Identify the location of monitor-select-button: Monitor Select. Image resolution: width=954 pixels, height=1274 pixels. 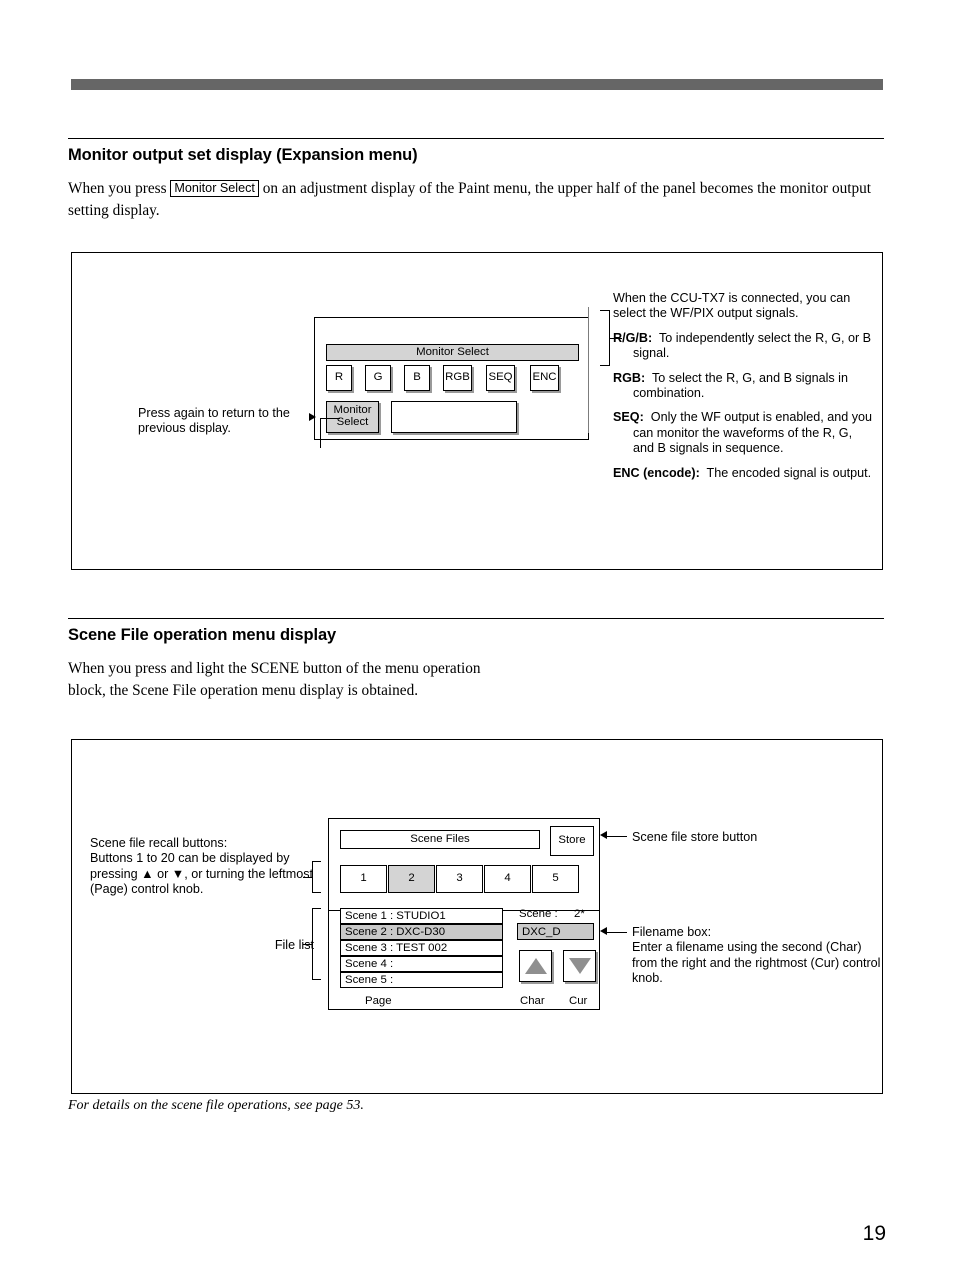
(352, 417).